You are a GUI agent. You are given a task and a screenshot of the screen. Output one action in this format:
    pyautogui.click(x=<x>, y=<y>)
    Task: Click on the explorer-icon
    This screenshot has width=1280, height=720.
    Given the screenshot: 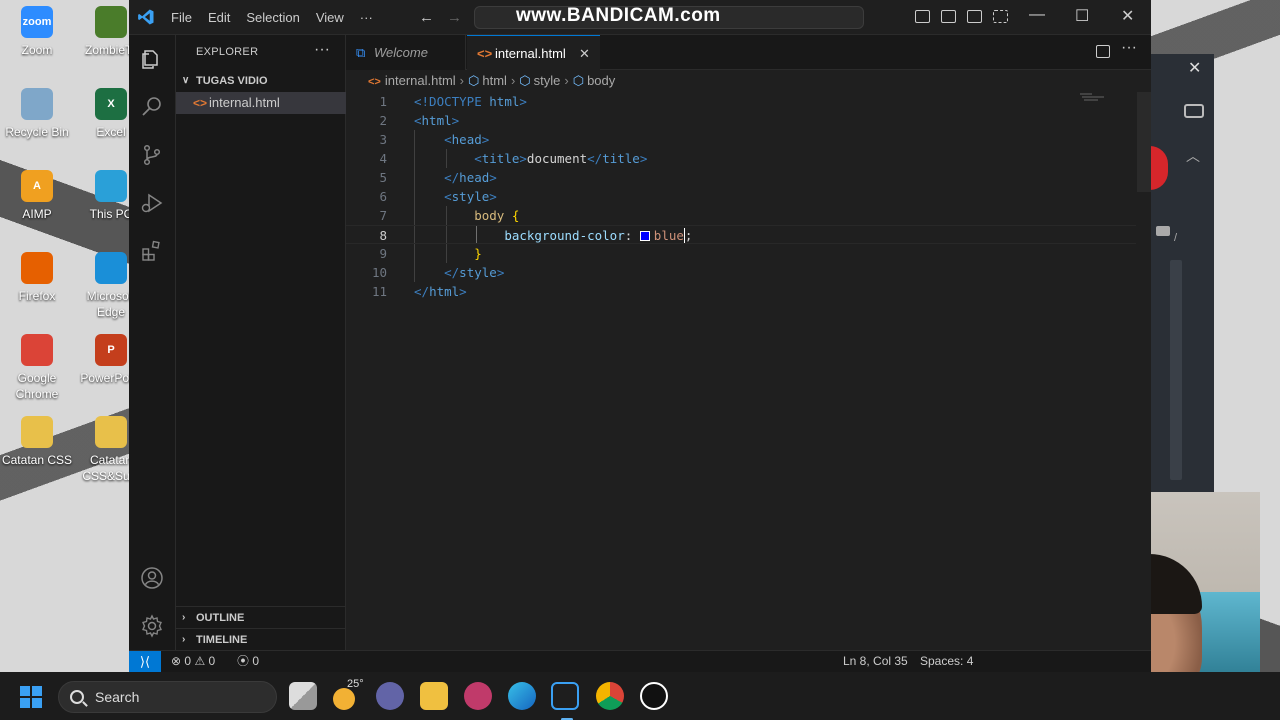 What is the action you would take?
    pyautogui.click(x=152, y=59)
    